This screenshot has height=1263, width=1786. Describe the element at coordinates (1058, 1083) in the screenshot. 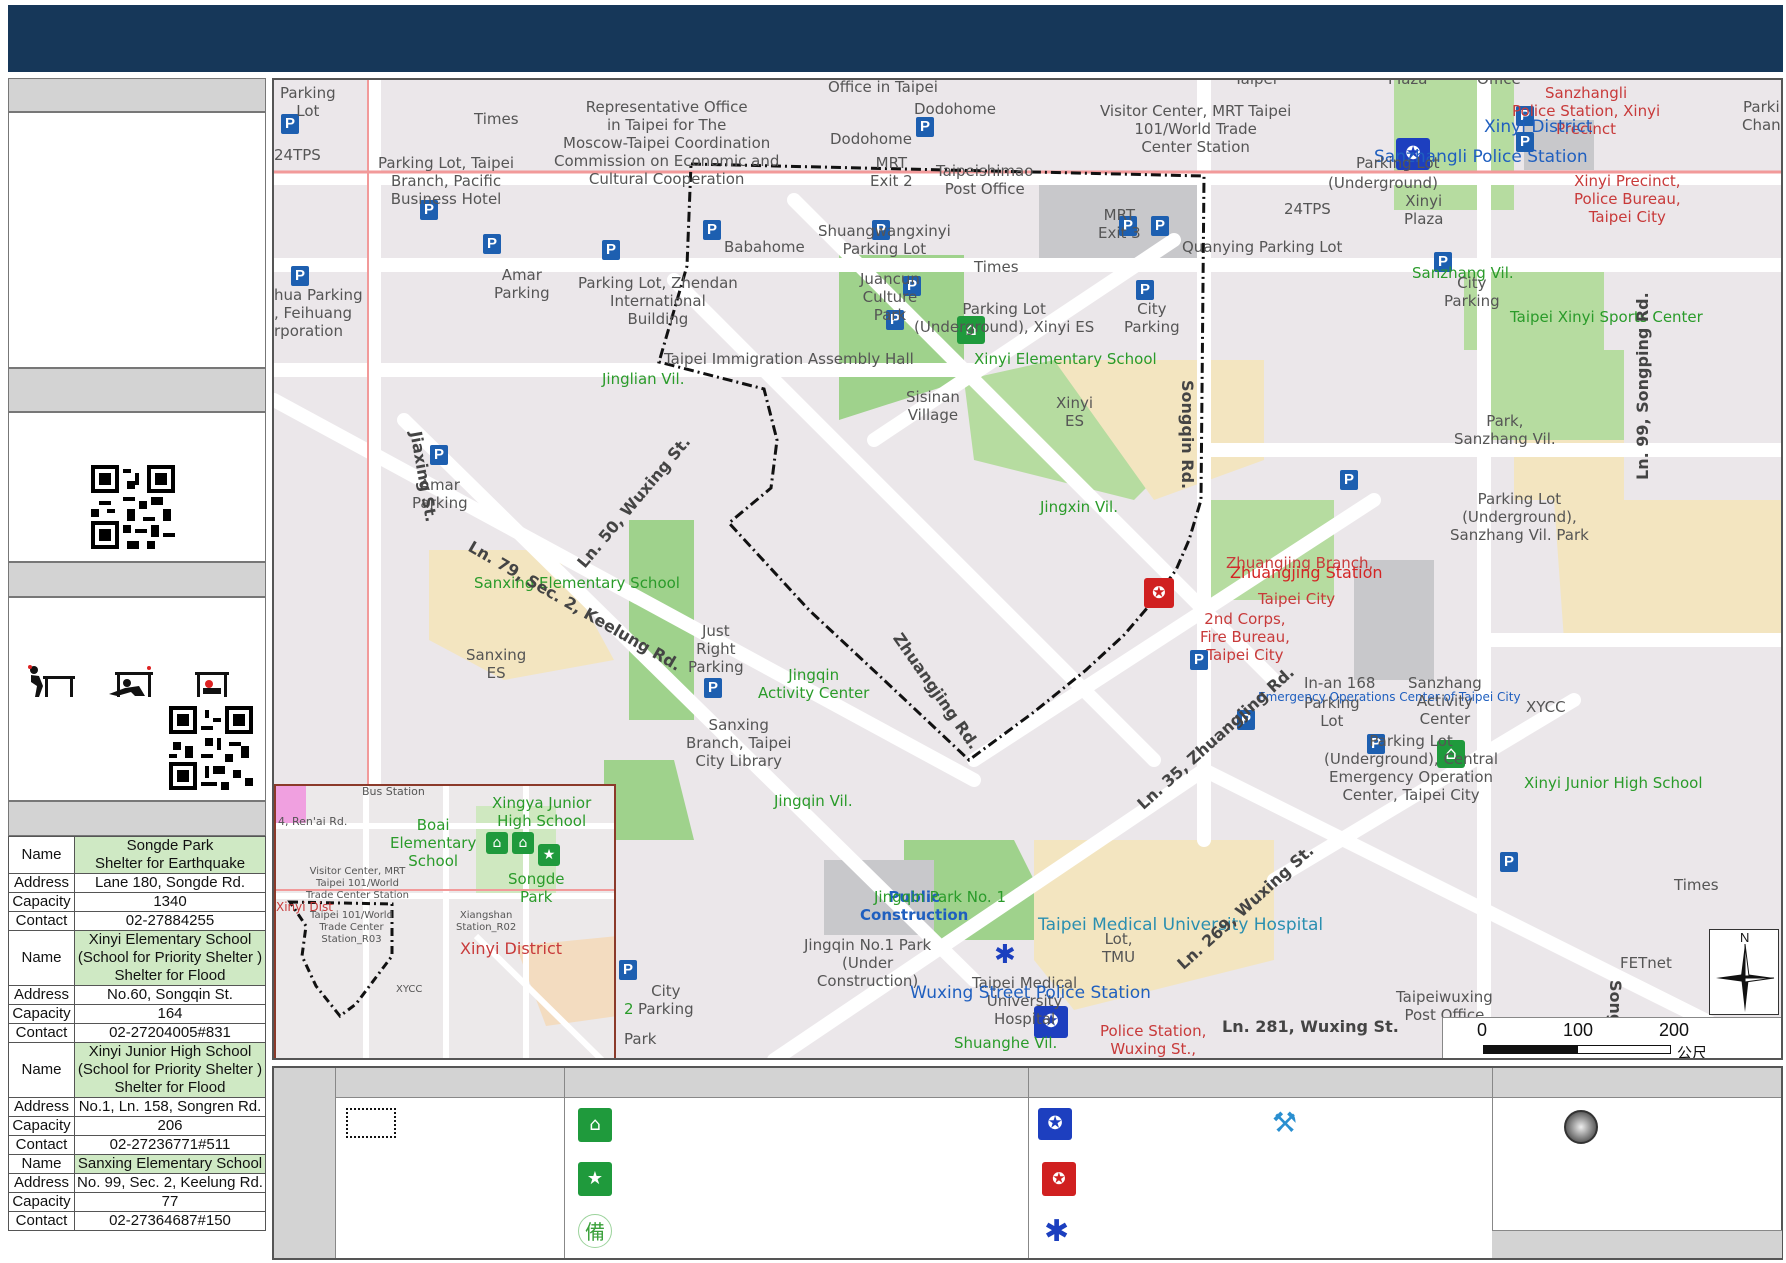

I see `legend-top-header` at that location.